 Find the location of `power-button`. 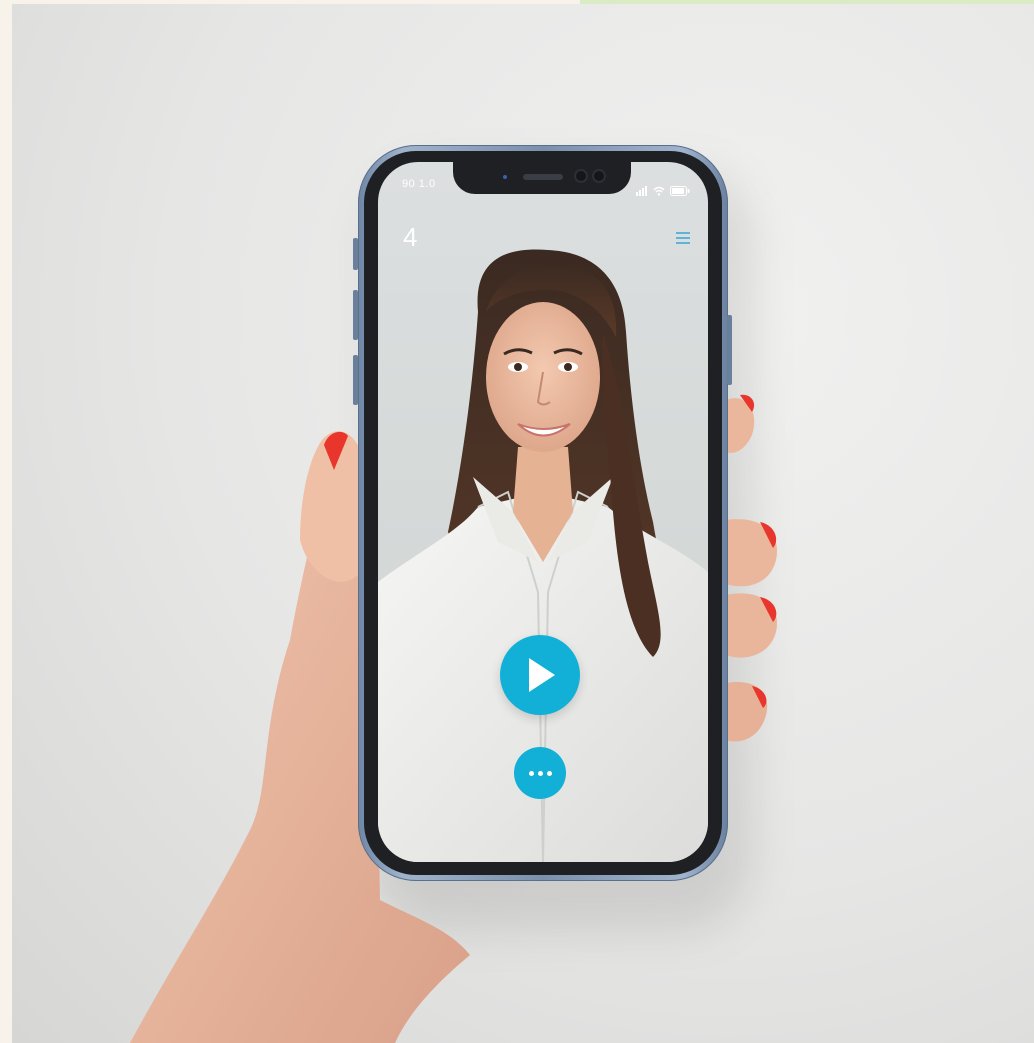

power-button is located at coordinates (729, 350).